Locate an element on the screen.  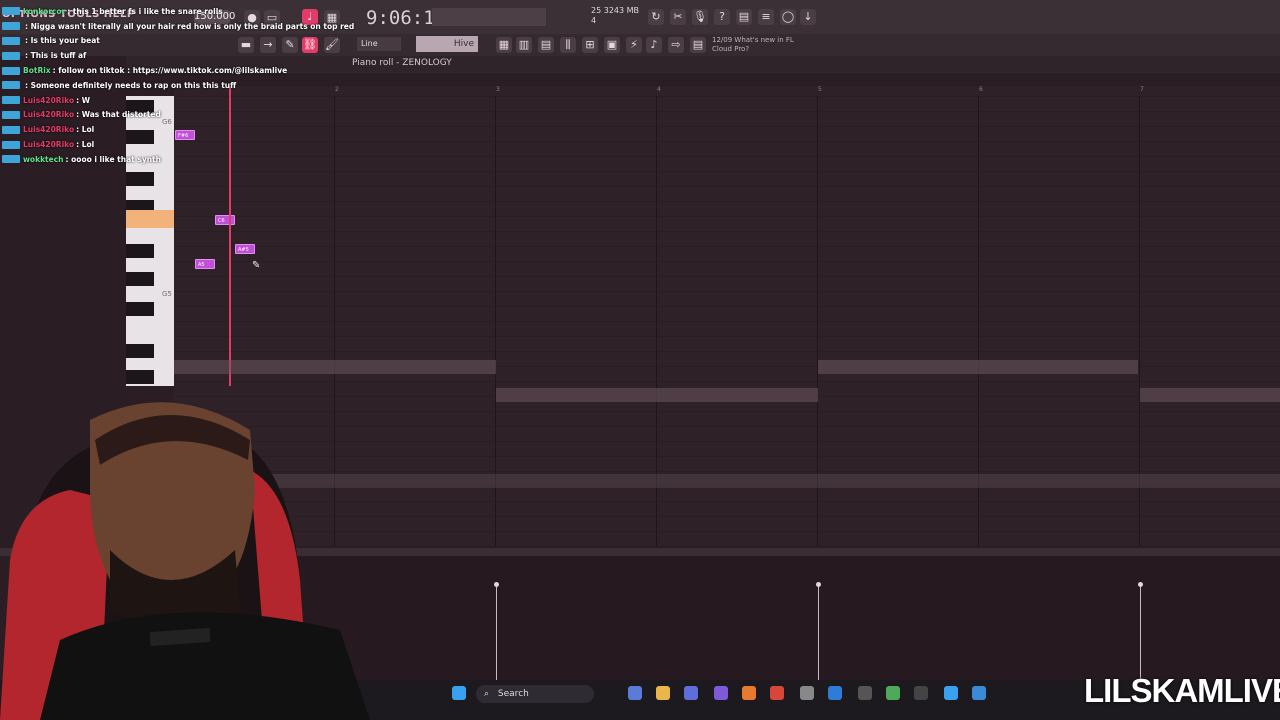
playlist-icon: ▦ is located at coordinates (504, 45).